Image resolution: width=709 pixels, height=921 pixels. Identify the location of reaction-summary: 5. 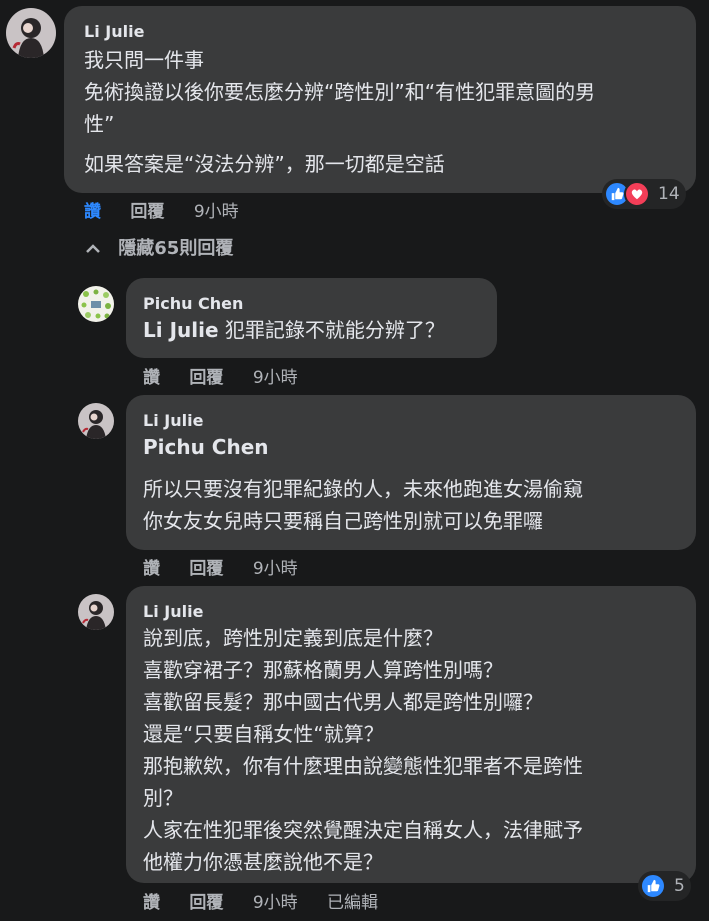
(664, 886).